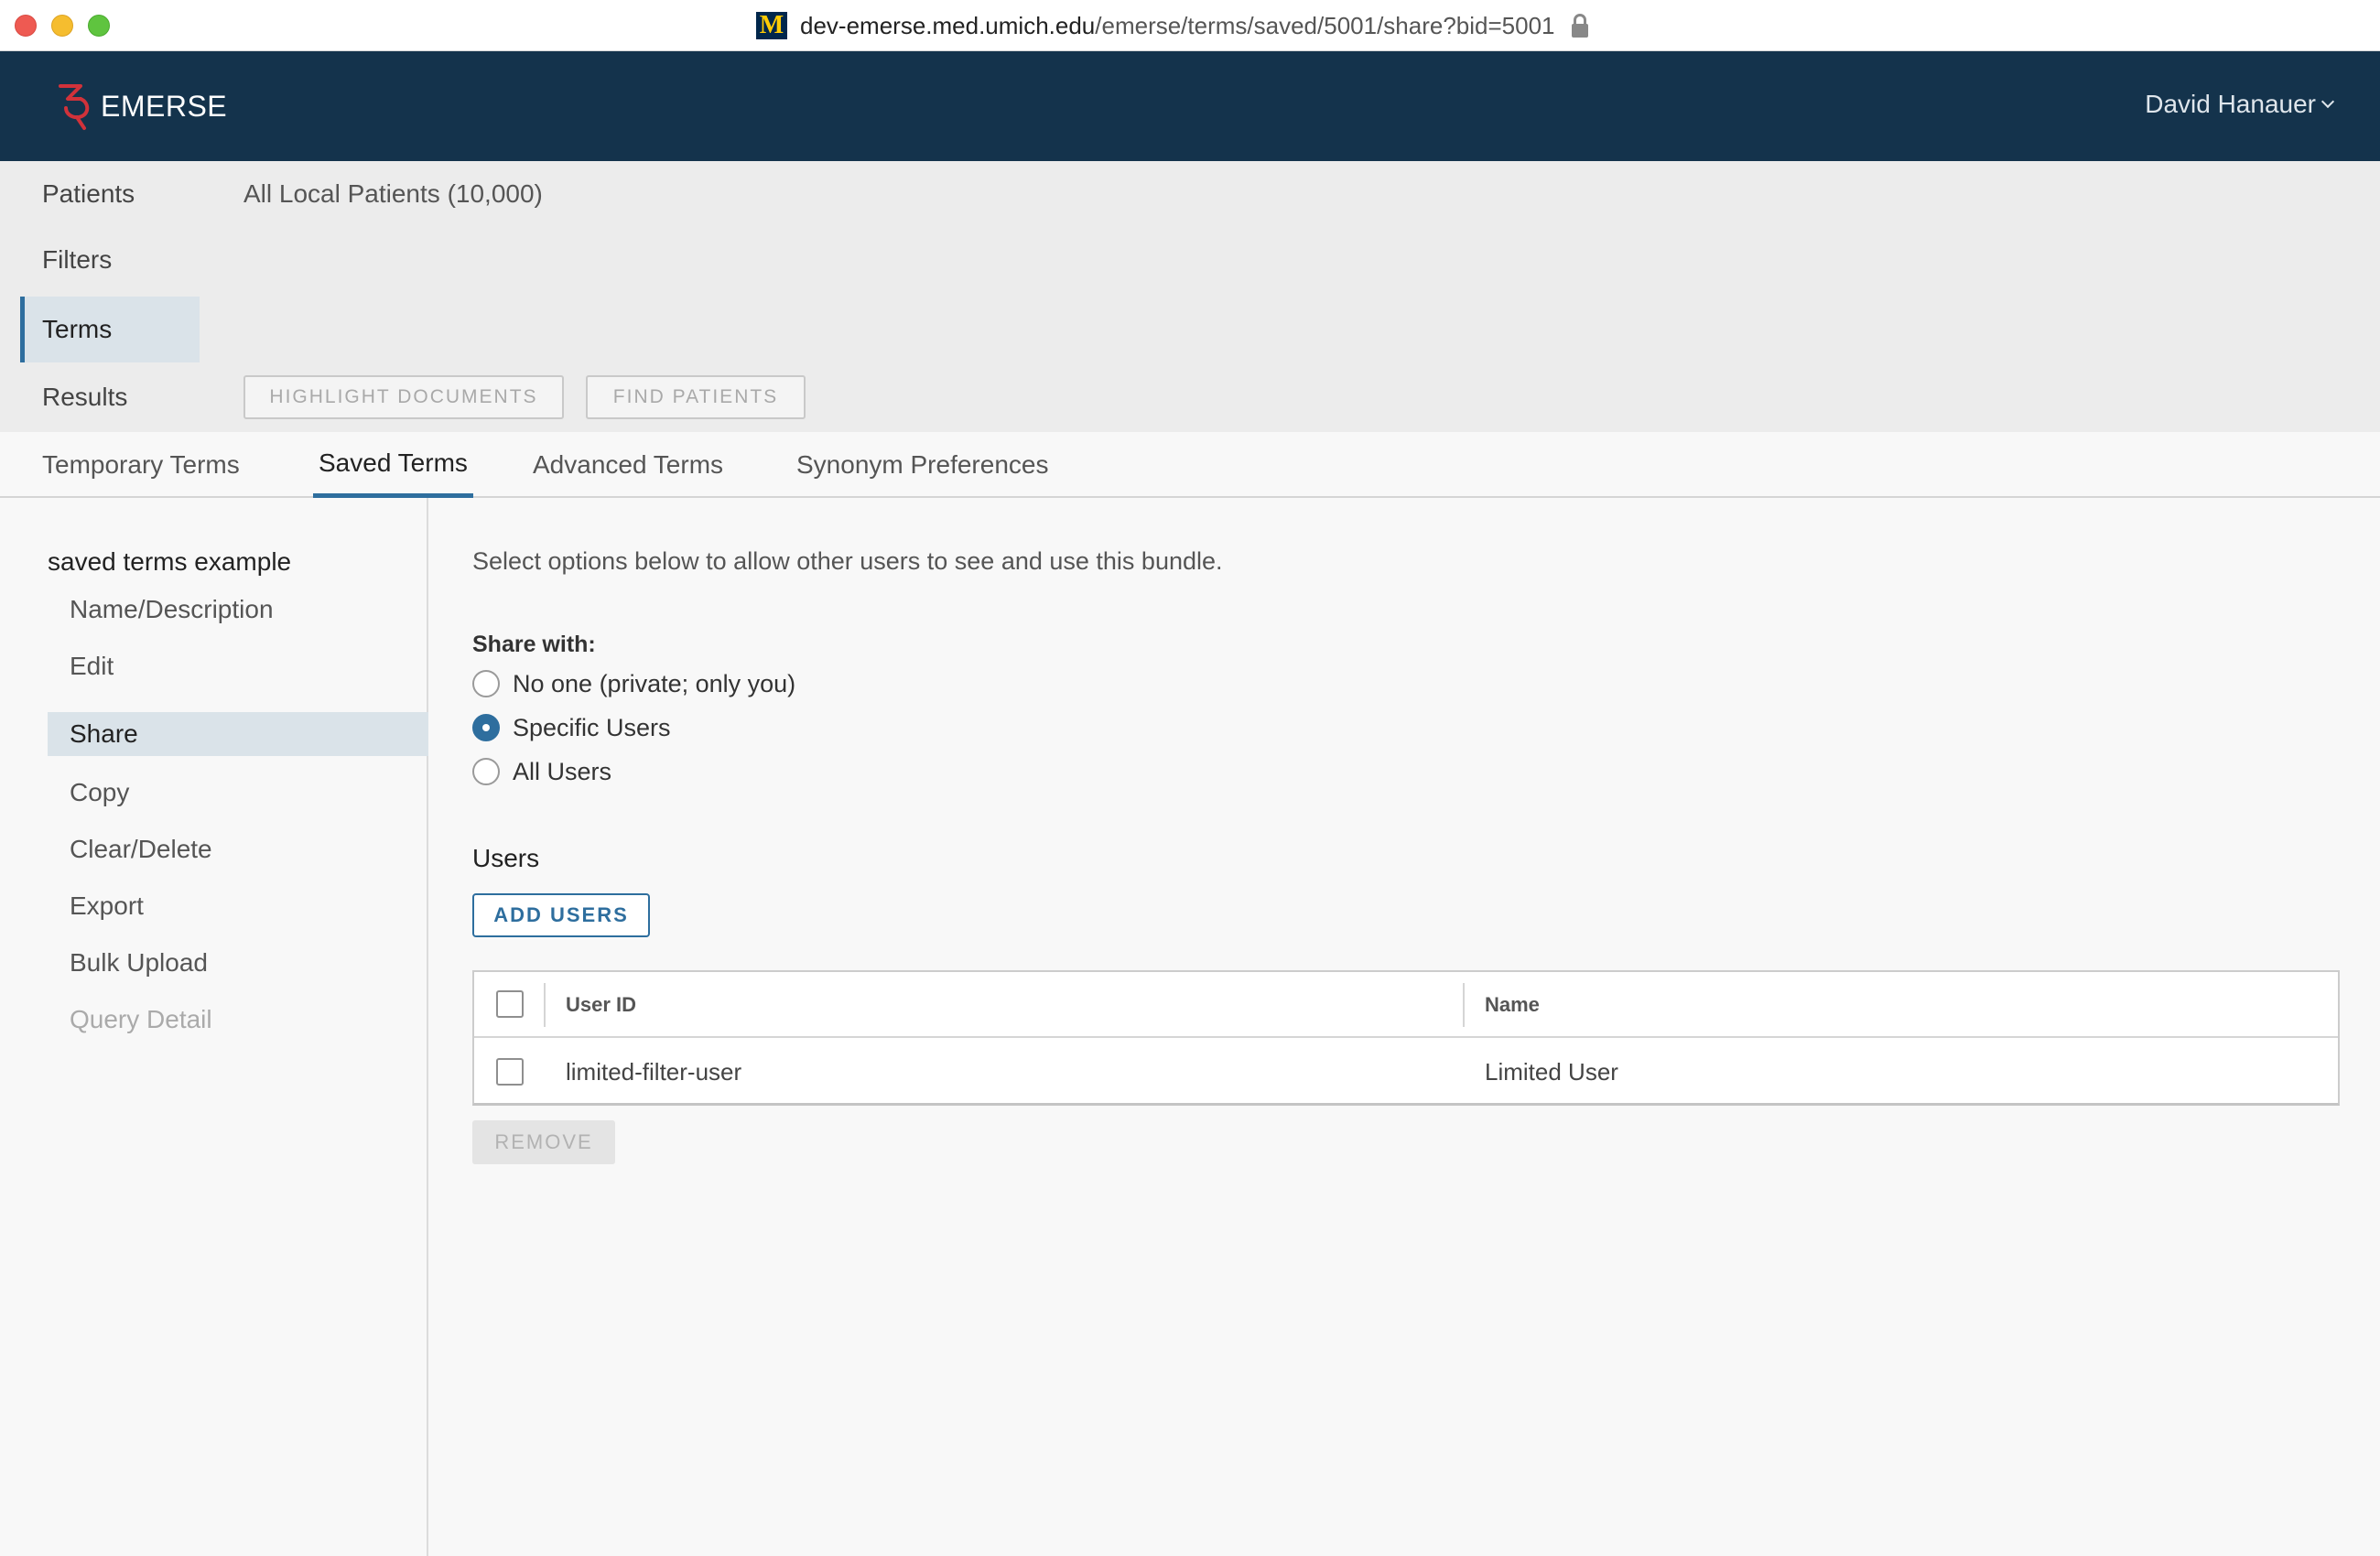 The height and width of the screenshot is (1556, 2380). What do you see at coordinates (238, 610) in the screenshot?
I see `sidebar-item-name-description: Name/Description` at bounding box center [238, 610].